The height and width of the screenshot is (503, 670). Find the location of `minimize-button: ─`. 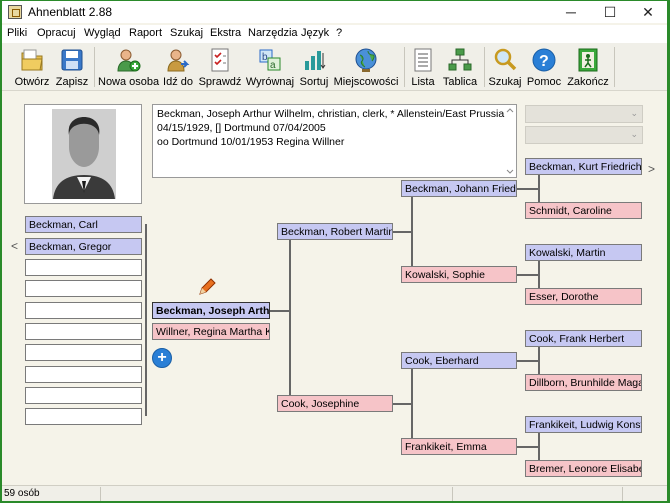

minimize-button: ─ is located at coordinates (571, 12).